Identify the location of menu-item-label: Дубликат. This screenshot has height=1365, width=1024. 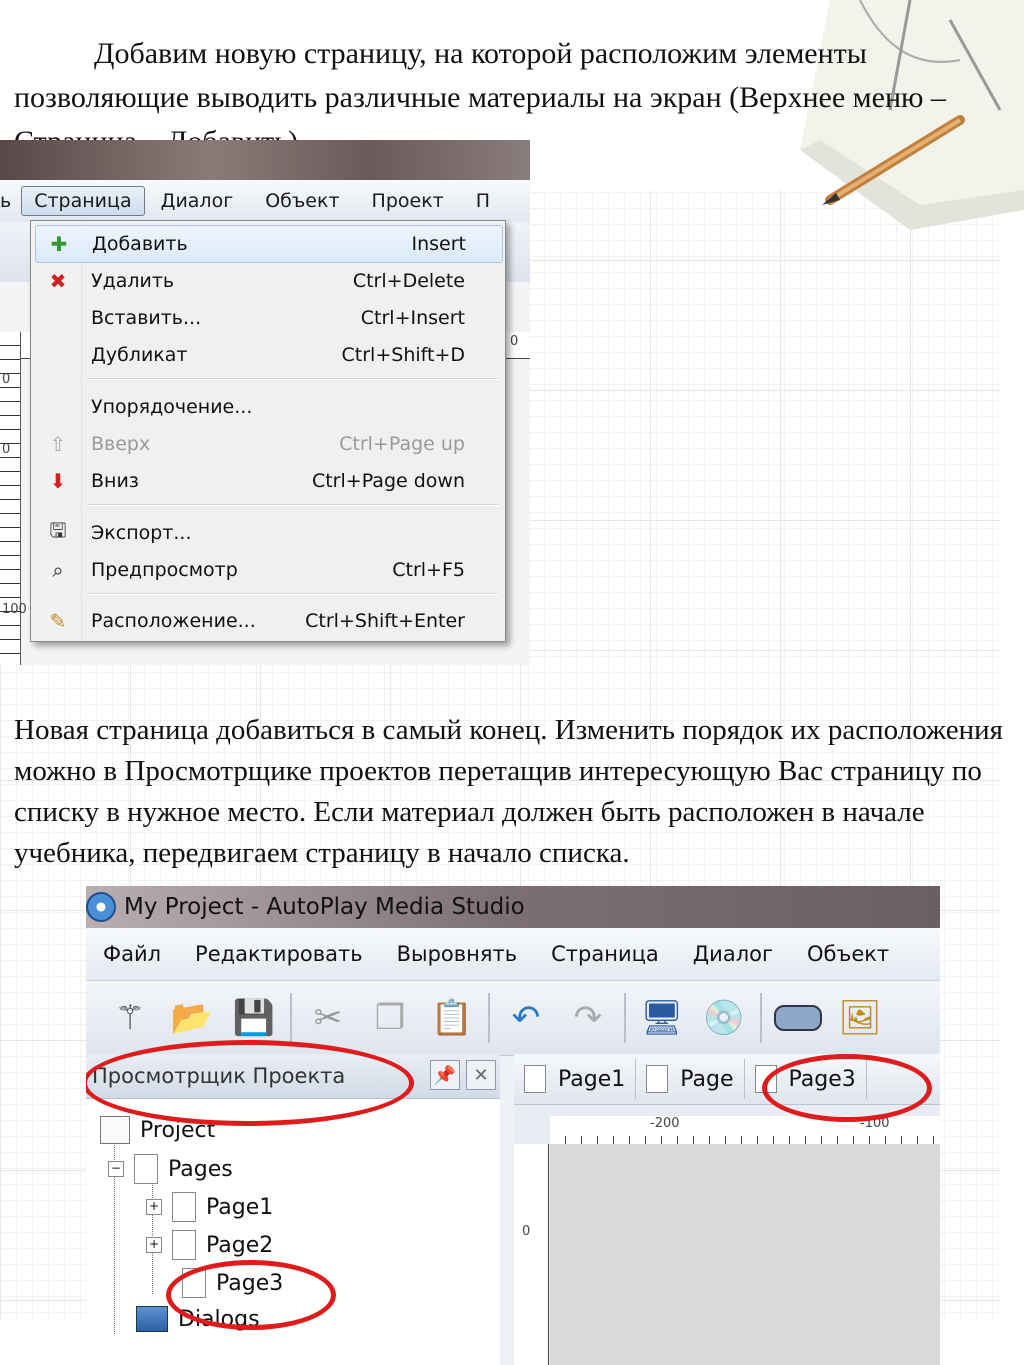
(139, 355).